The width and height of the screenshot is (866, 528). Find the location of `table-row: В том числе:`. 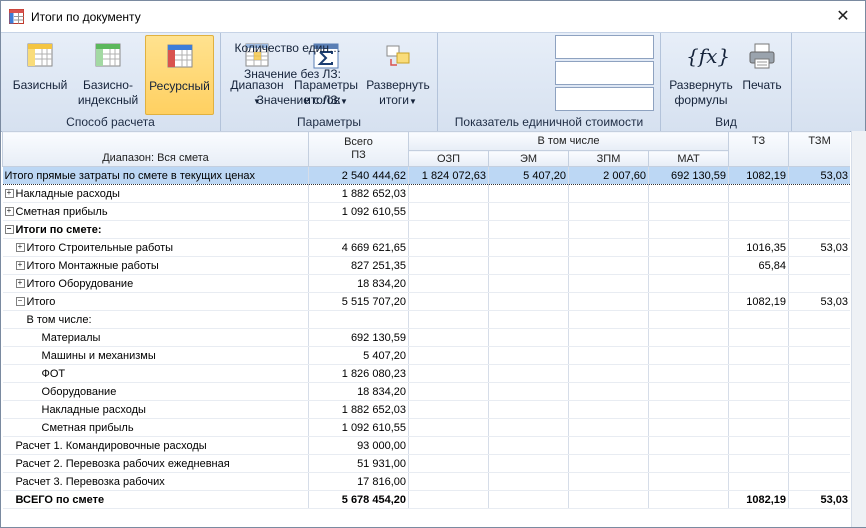

table-row: В том числе: is located at coordinates (426, 319).